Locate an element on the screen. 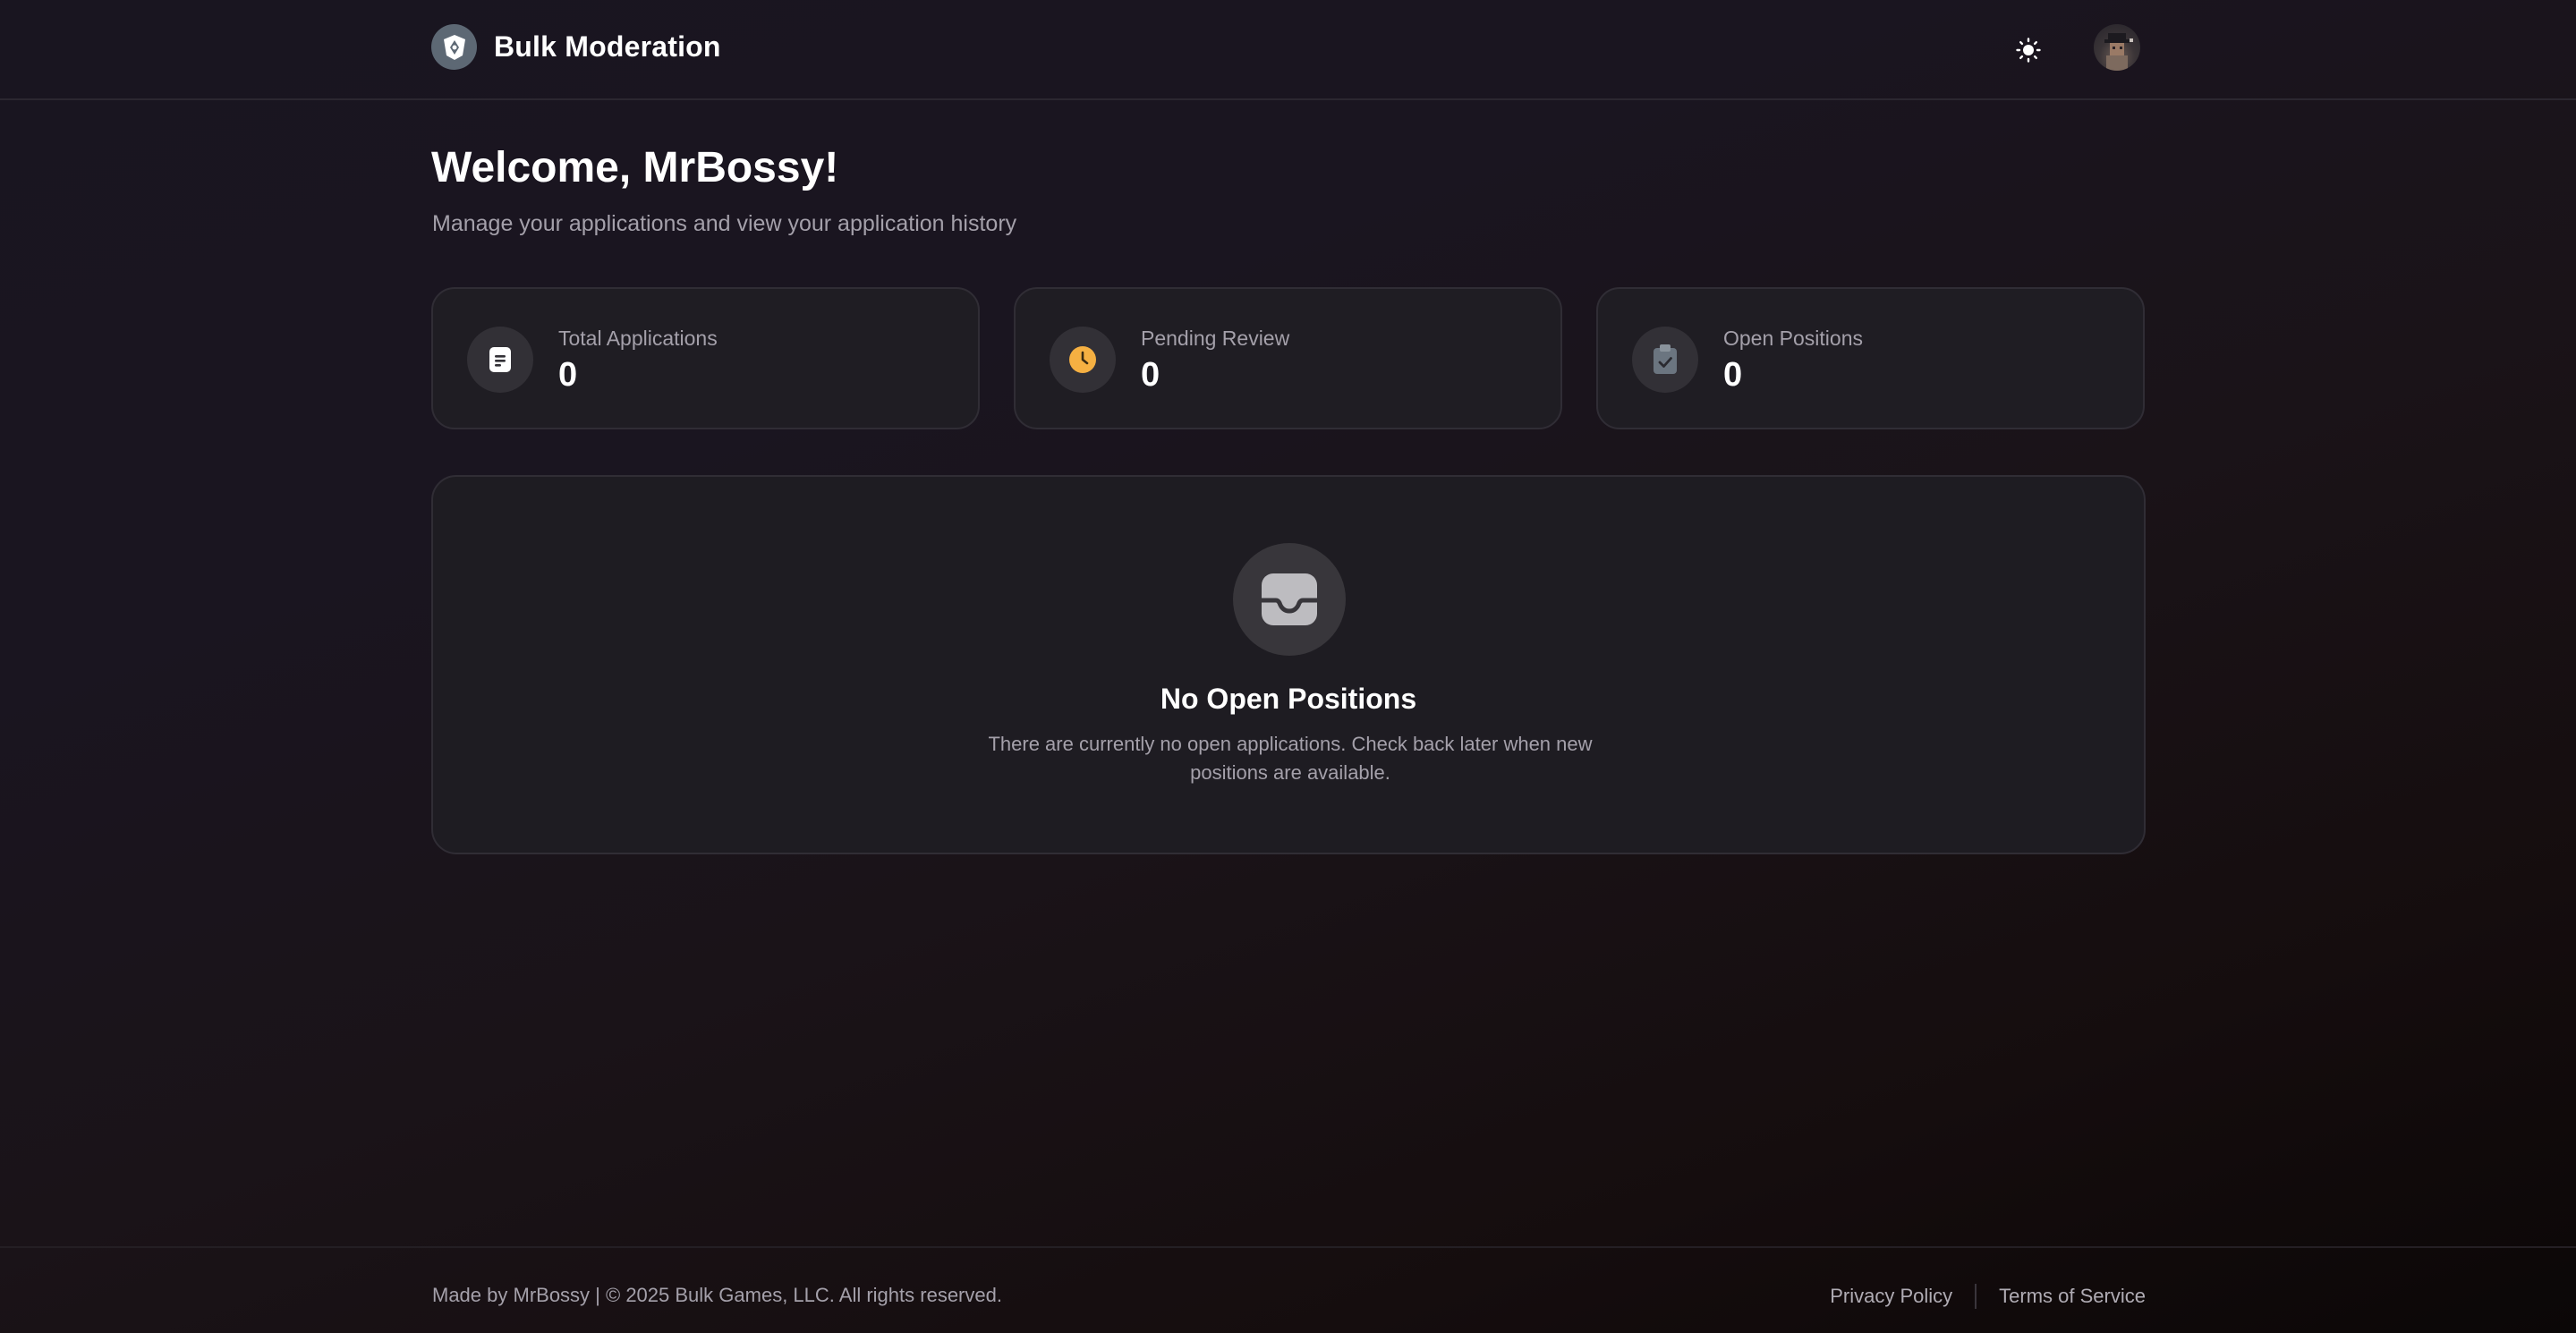 The image size is (2576, 1333). stat-label: Pending Review is located at coordinates (1215, 338).